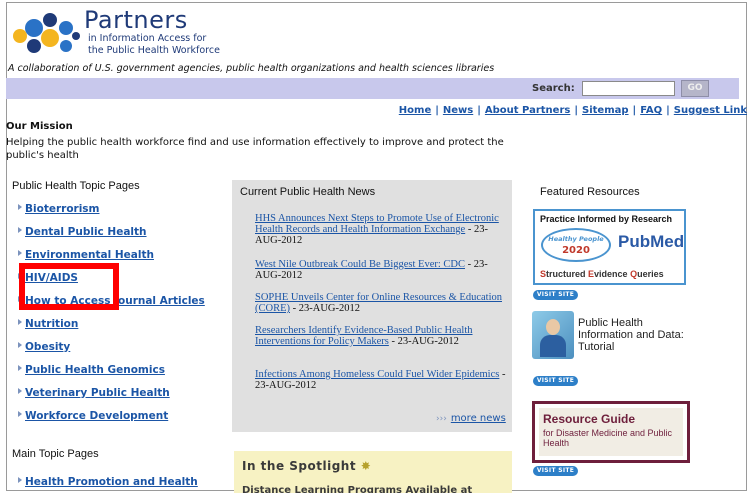 The width and height of the screenshot is (753, 493). Describe the element at coordinates (576, 250) in the screenshot. I see `hp-year: 2020` at that location.